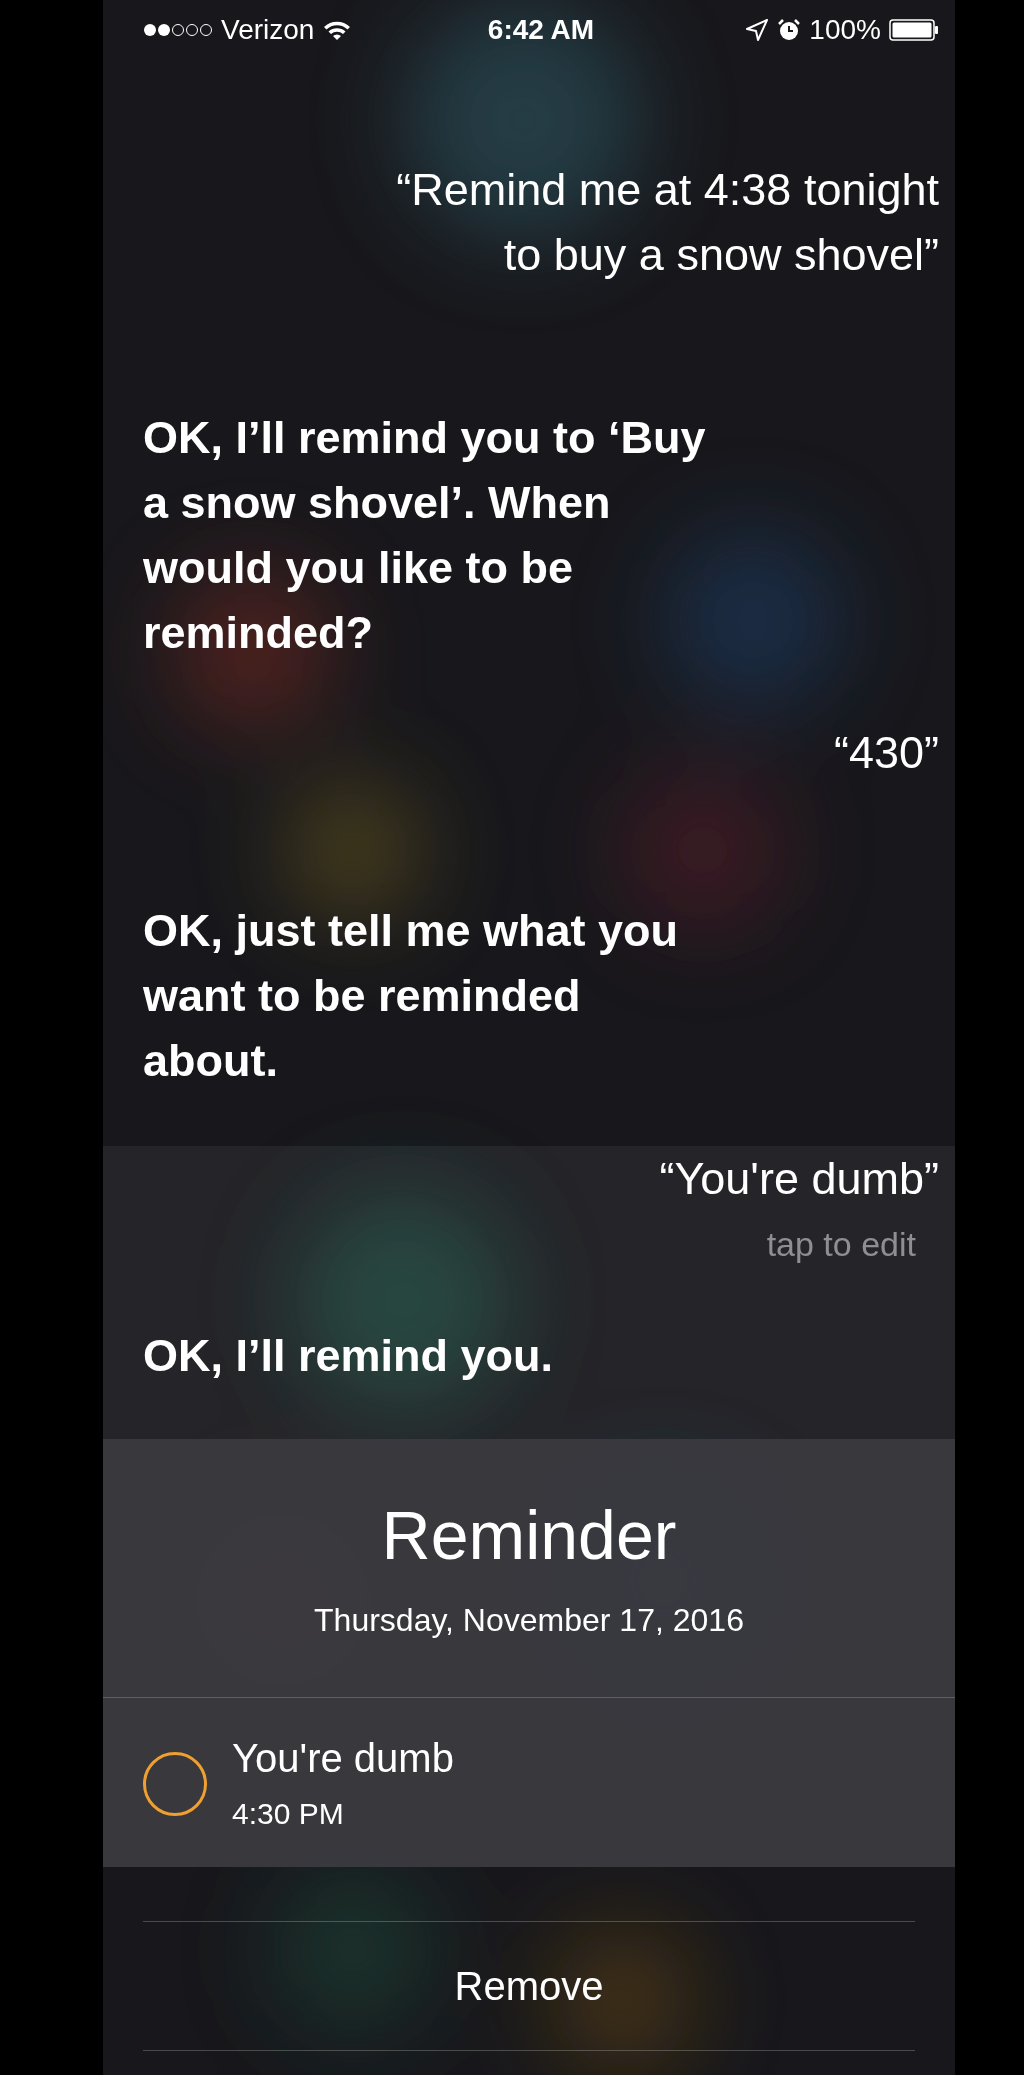  What do you see at coordinates (541, 30) in the screenshot?
I see `status-time: 6:42 AM` at bounding box center [541, 30].